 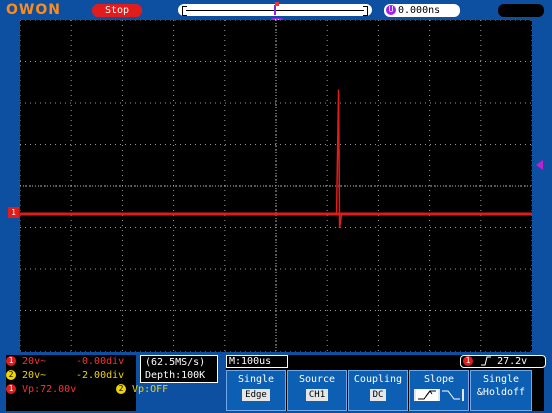 What do you see at coordinates (378, 395) in the screenshot?
I see `softkey-coupling-value: DC` at bounding box center [378, 395].